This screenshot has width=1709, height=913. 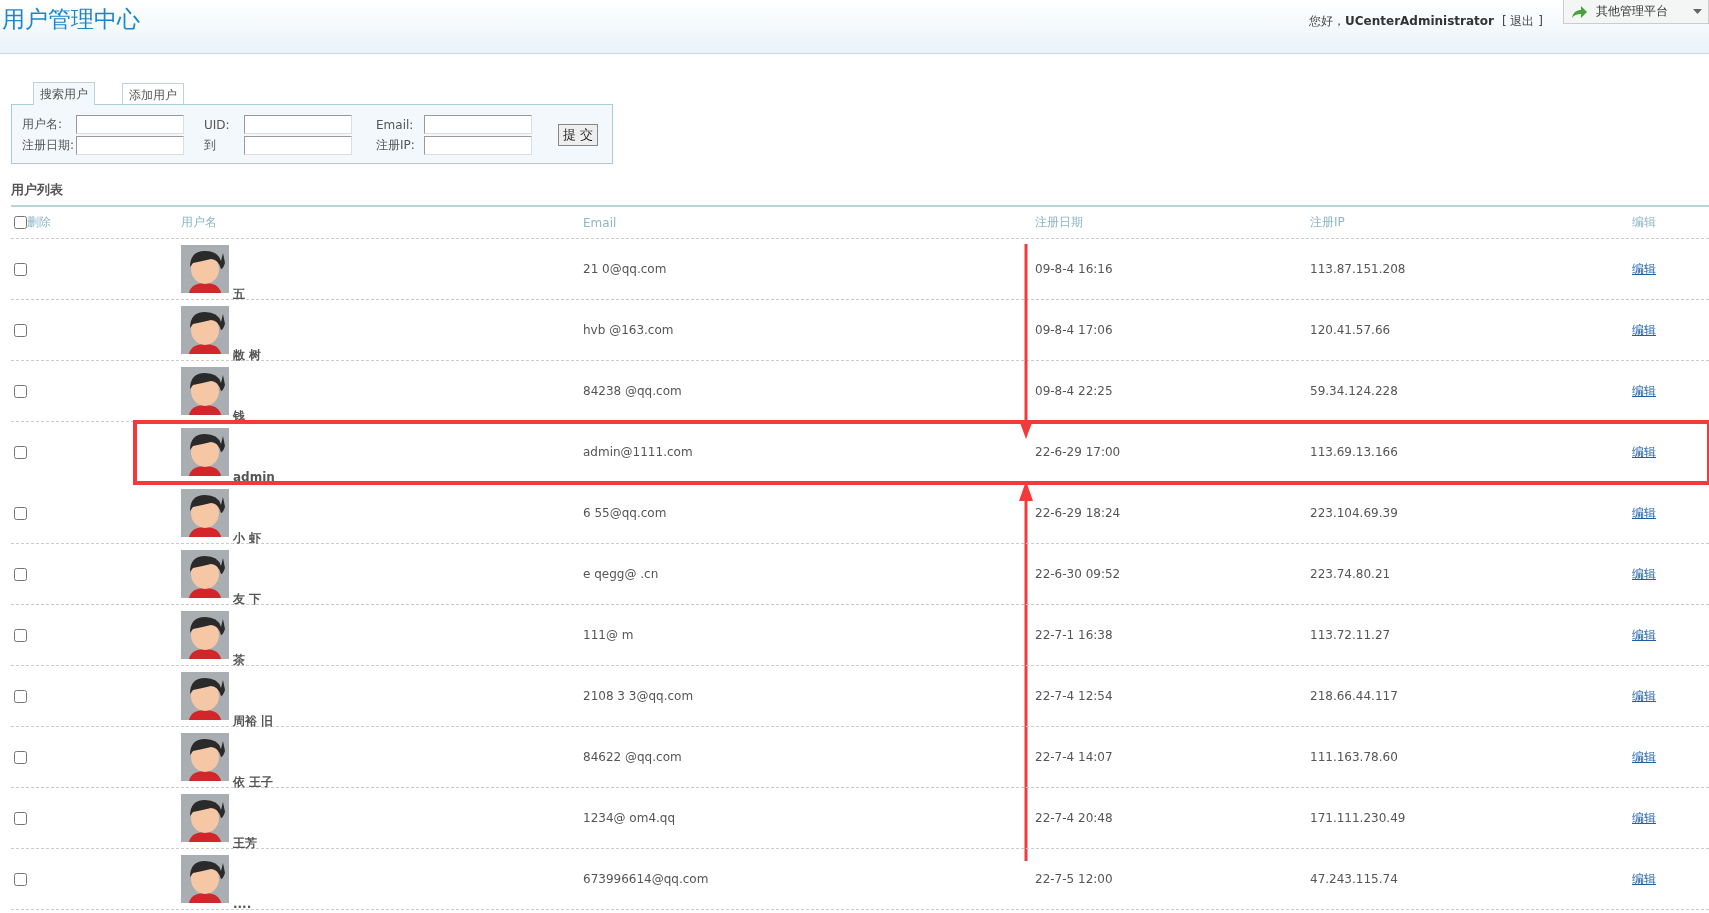 What do you see at coordinates (253, 782) in the screenshot?
I see `username: 依 王子` at bounding box center [253, 782].